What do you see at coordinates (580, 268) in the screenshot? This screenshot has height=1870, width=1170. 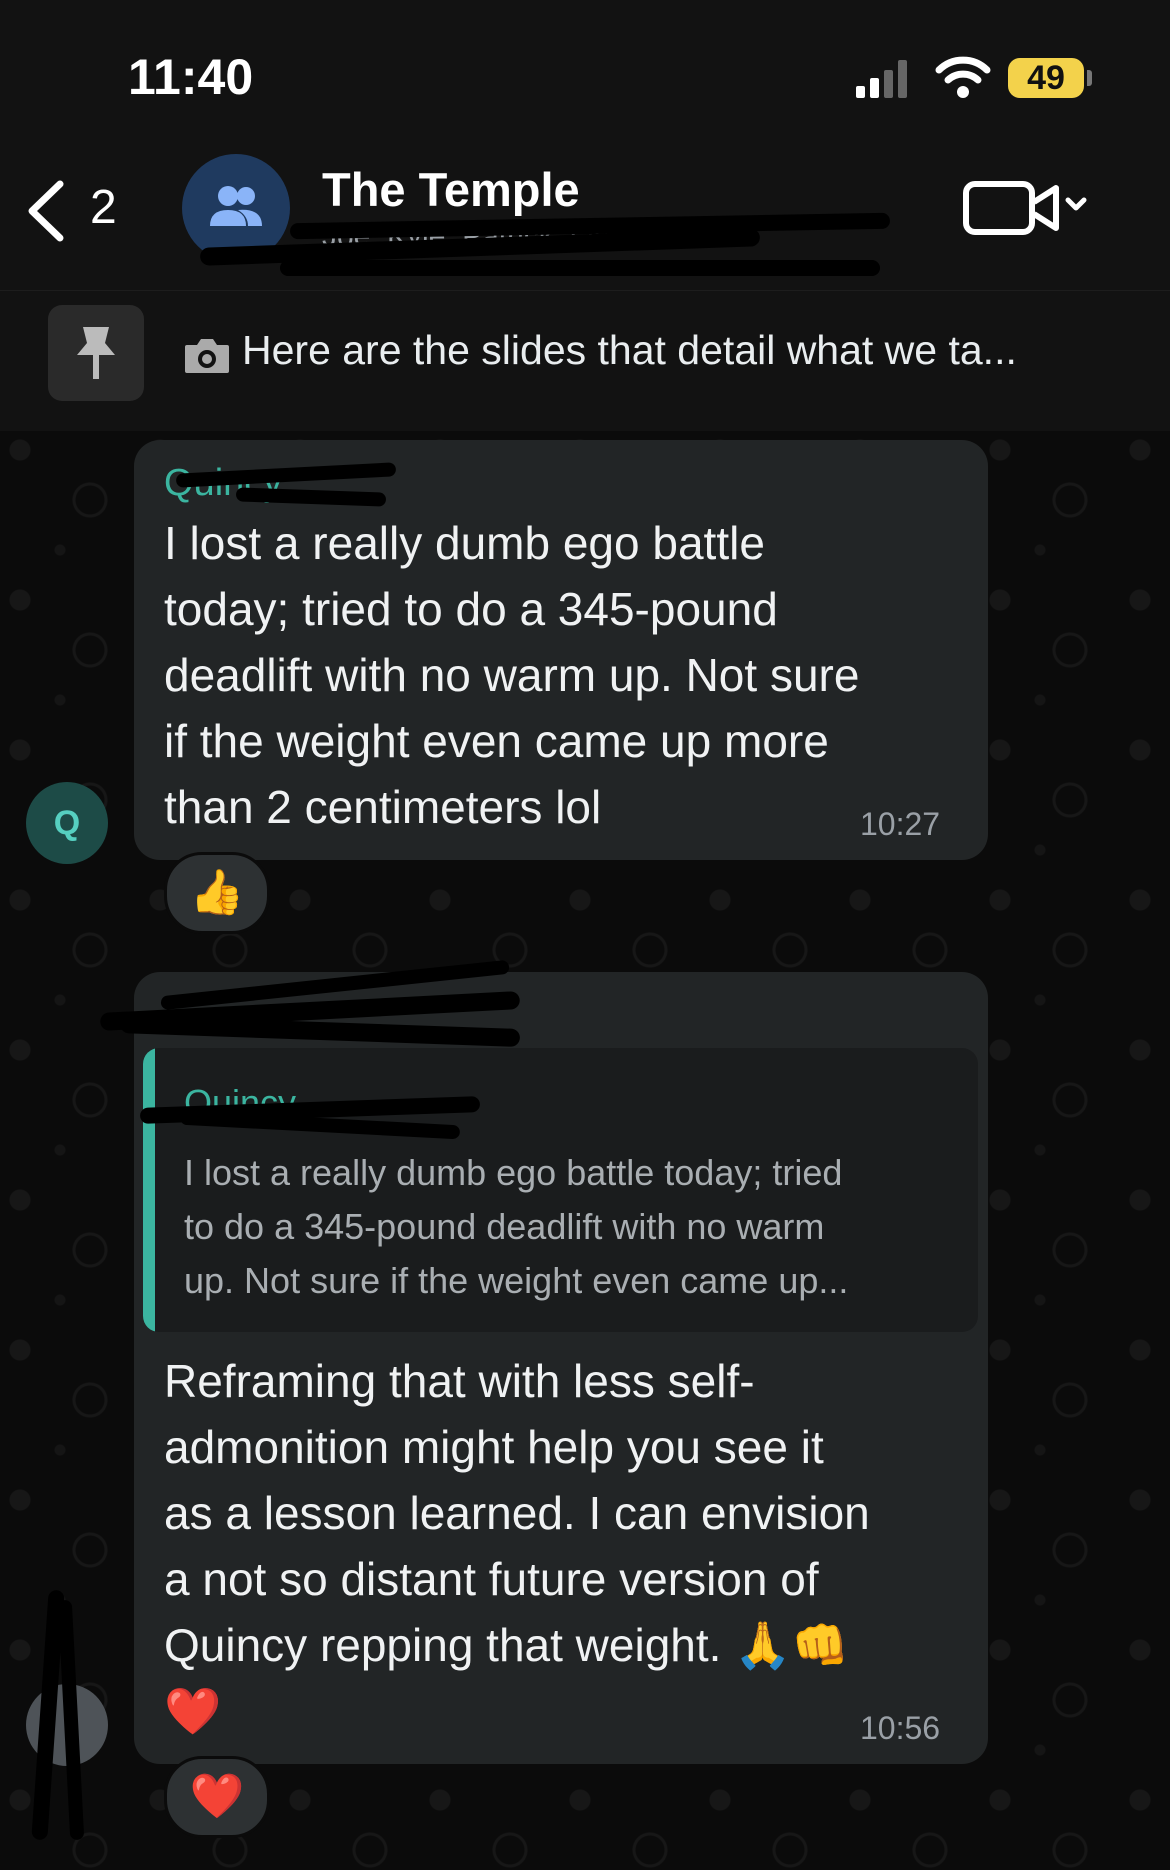 I see `redaction-scribble` at bounding box center [580, 268].